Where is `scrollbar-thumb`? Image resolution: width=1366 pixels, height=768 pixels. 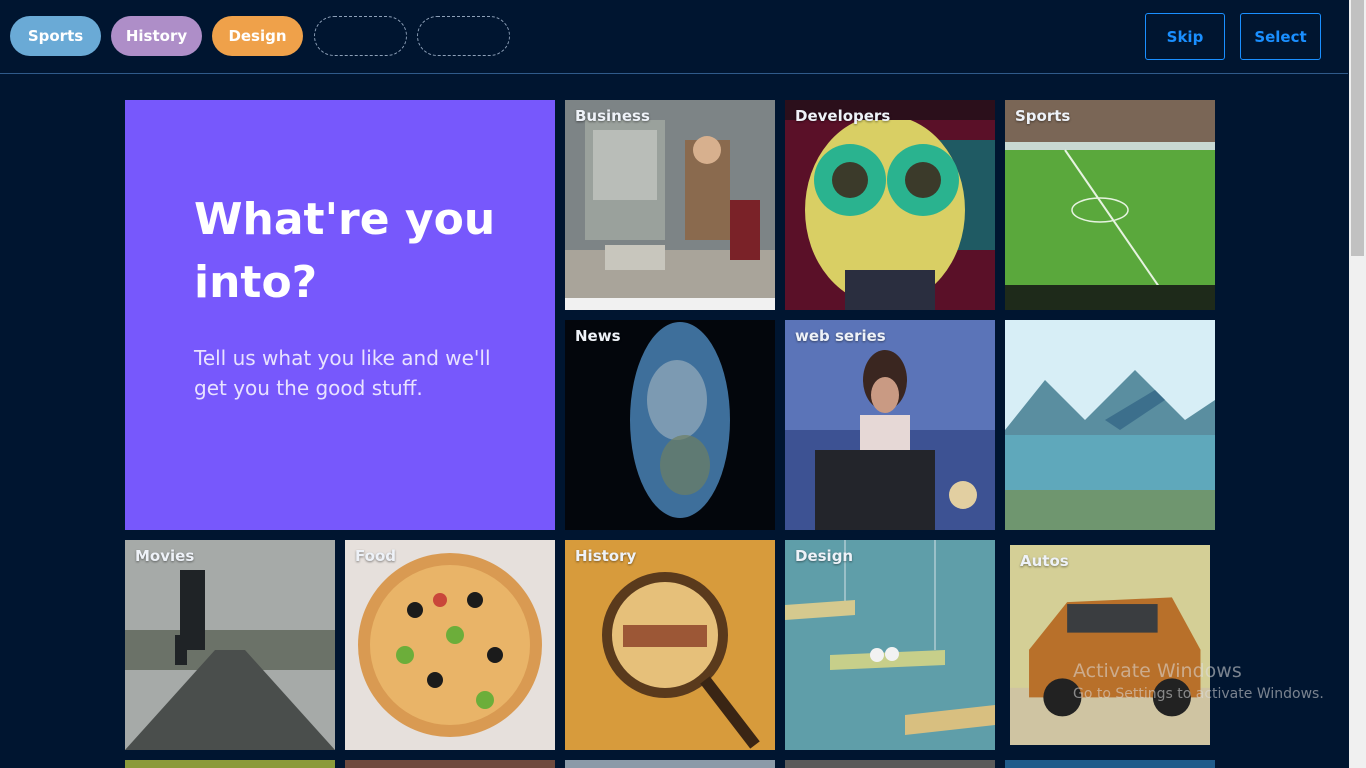
scrollbar-thumb is located at coordinates (1357, 128).